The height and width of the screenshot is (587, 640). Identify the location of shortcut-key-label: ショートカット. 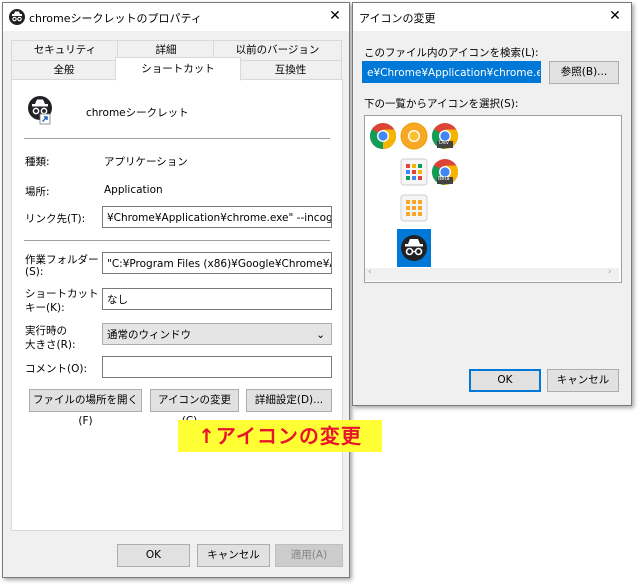
(62, 294).